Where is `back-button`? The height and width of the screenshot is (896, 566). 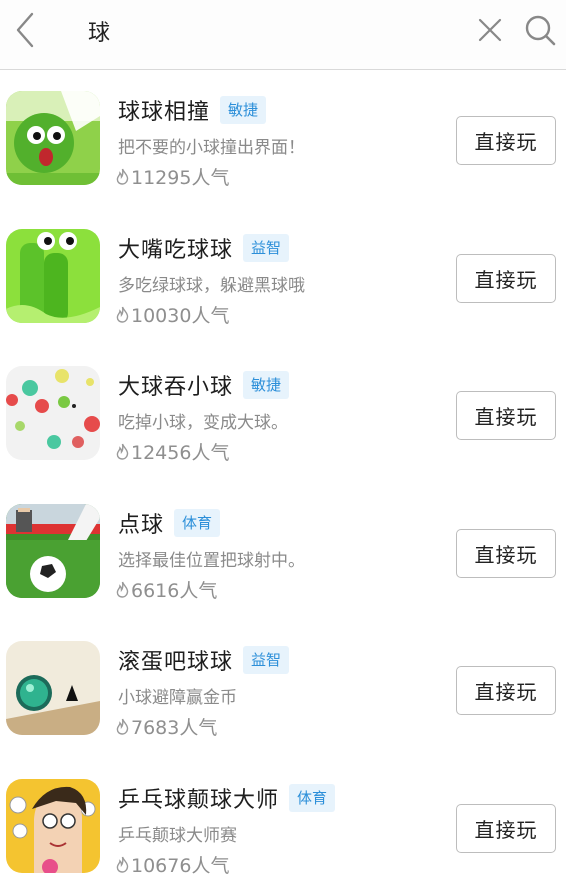 back-button is located at coordinates (27, 30).